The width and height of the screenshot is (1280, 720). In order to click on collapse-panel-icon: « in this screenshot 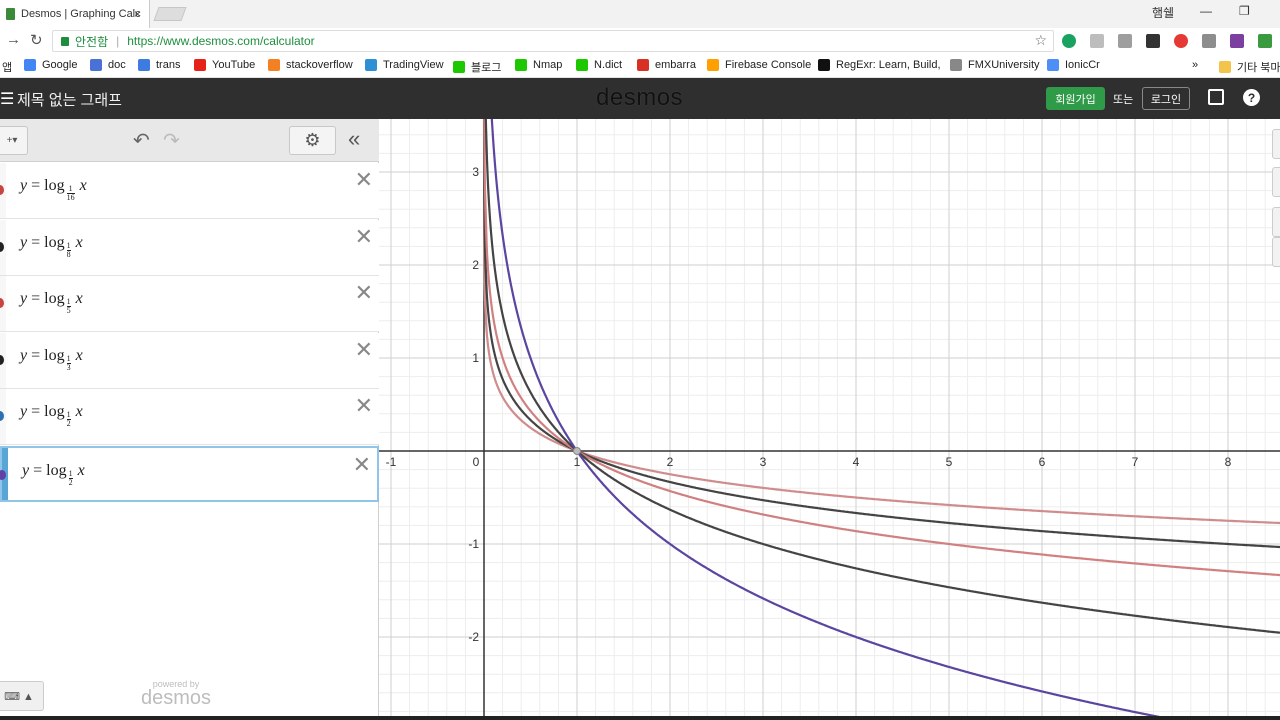, I will do `click(354, 139)`.